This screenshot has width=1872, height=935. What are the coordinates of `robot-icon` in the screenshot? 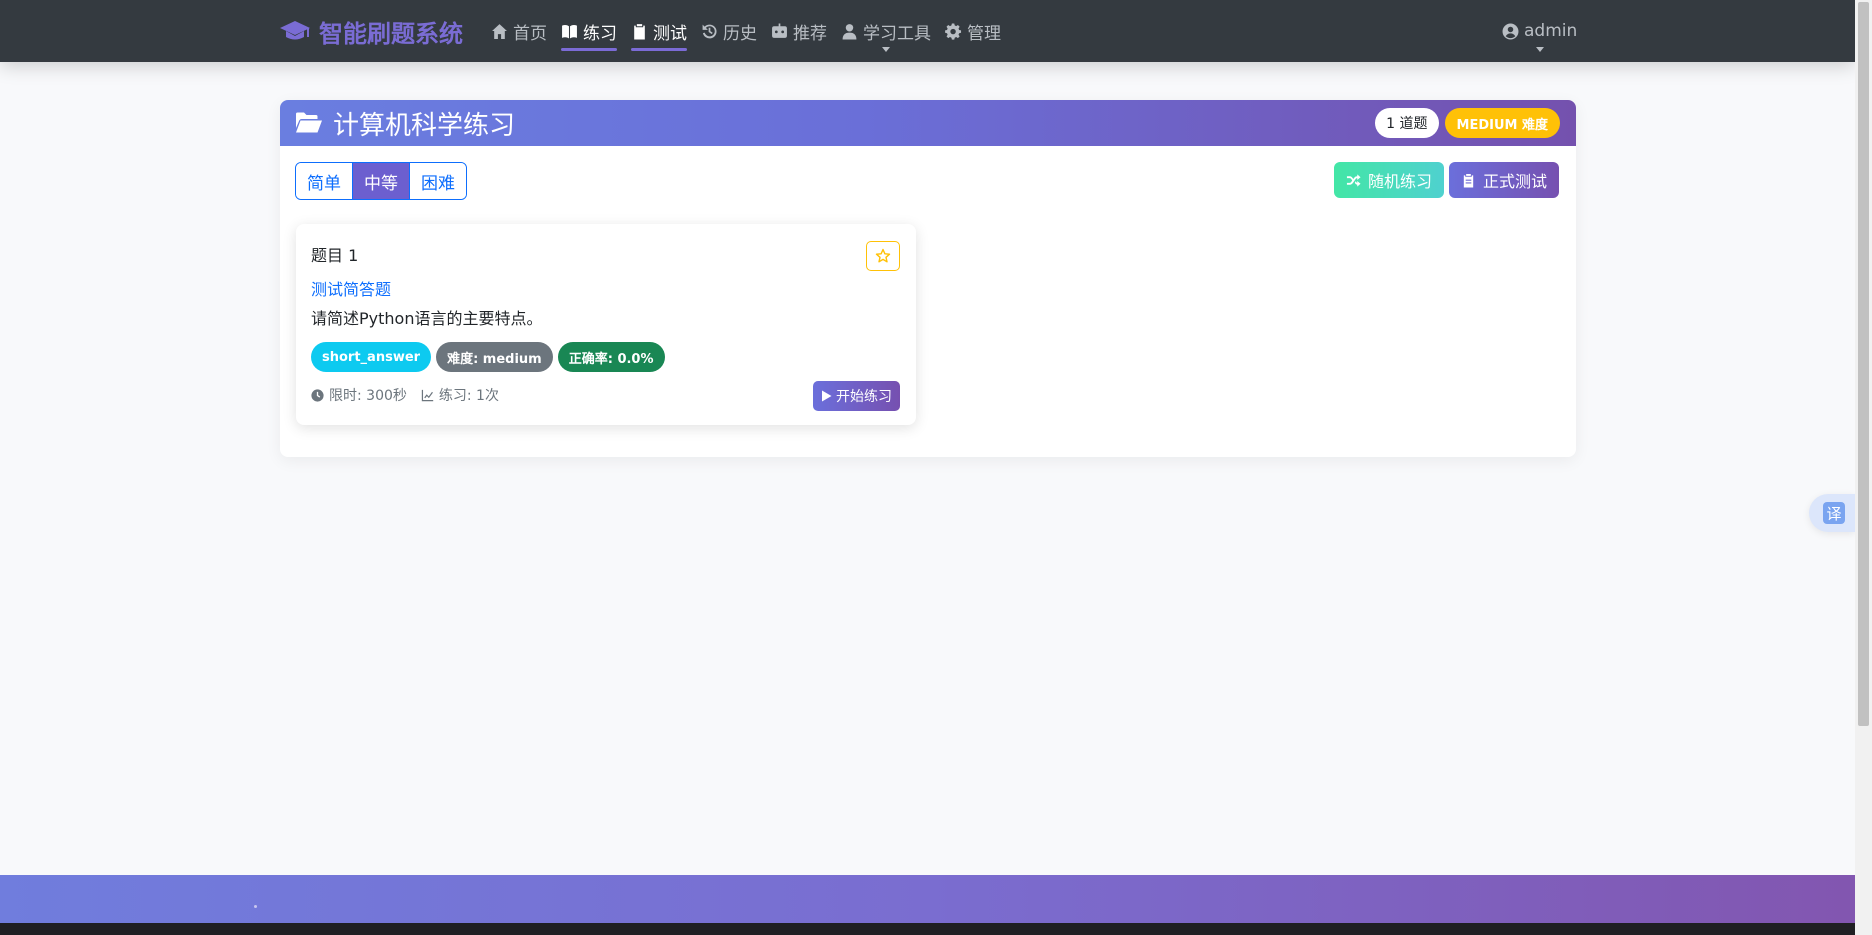 It's located at (779, 30).